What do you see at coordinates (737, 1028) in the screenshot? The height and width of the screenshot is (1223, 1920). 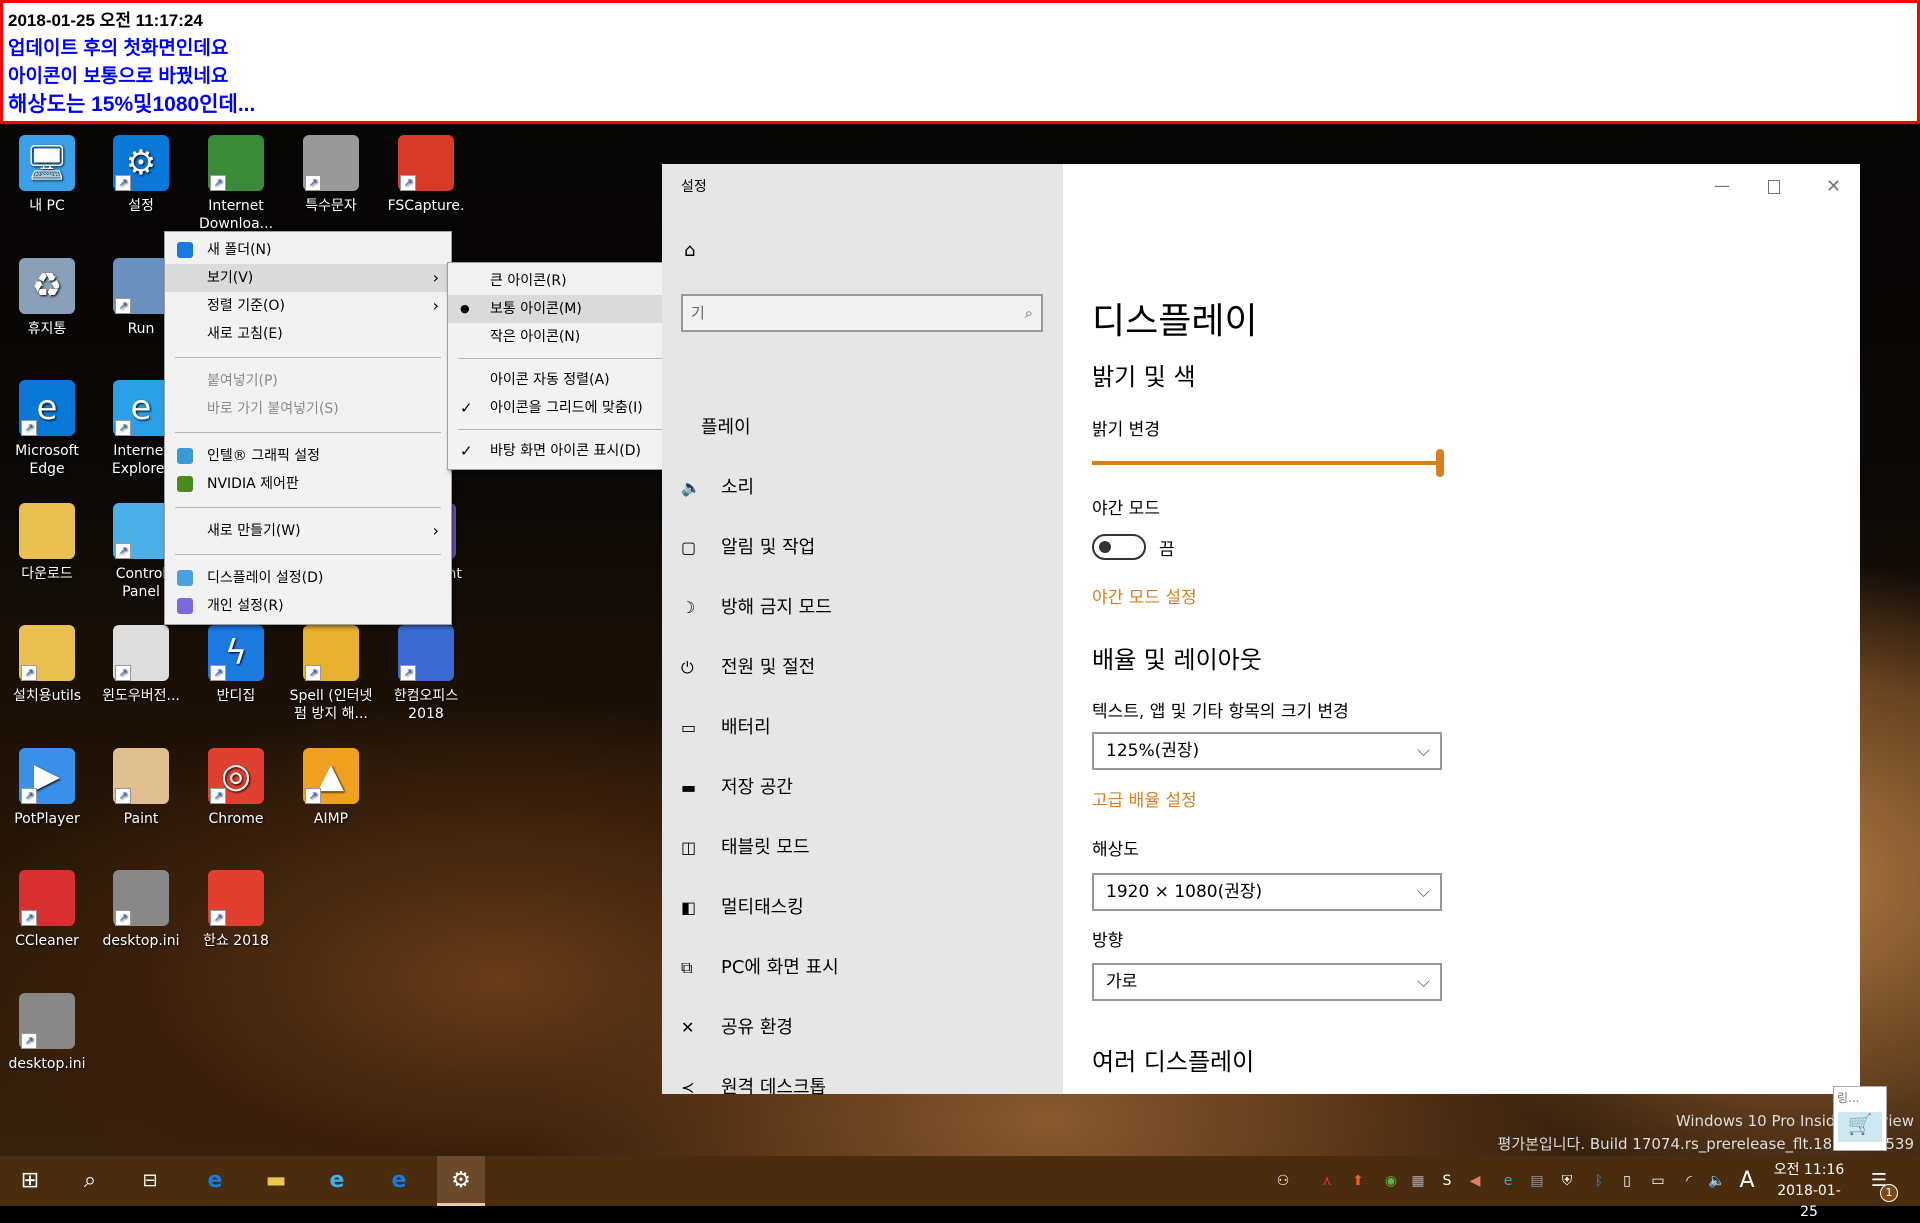 I see `settings-nav-item: ✕ 공유 환경` at bounding box center [737, 1028].